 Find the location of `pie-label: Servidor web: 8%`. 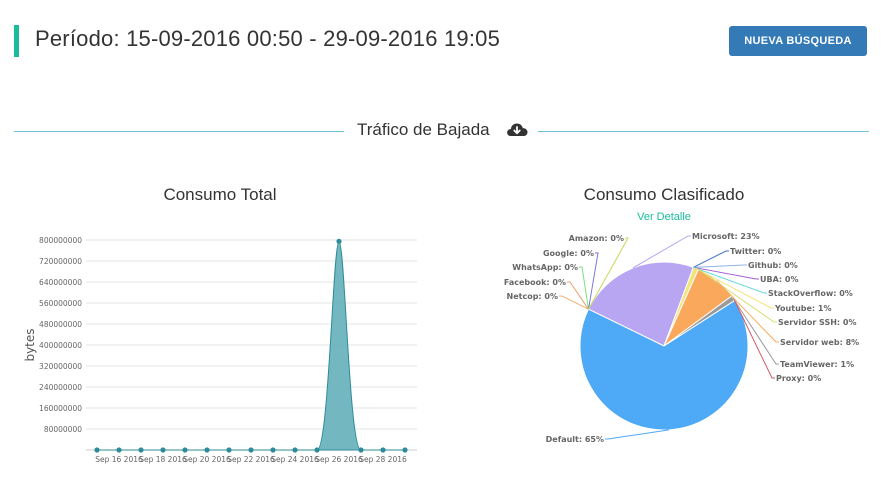

pie-label: Servidor web: 8% is located at coordinates (819, 342).